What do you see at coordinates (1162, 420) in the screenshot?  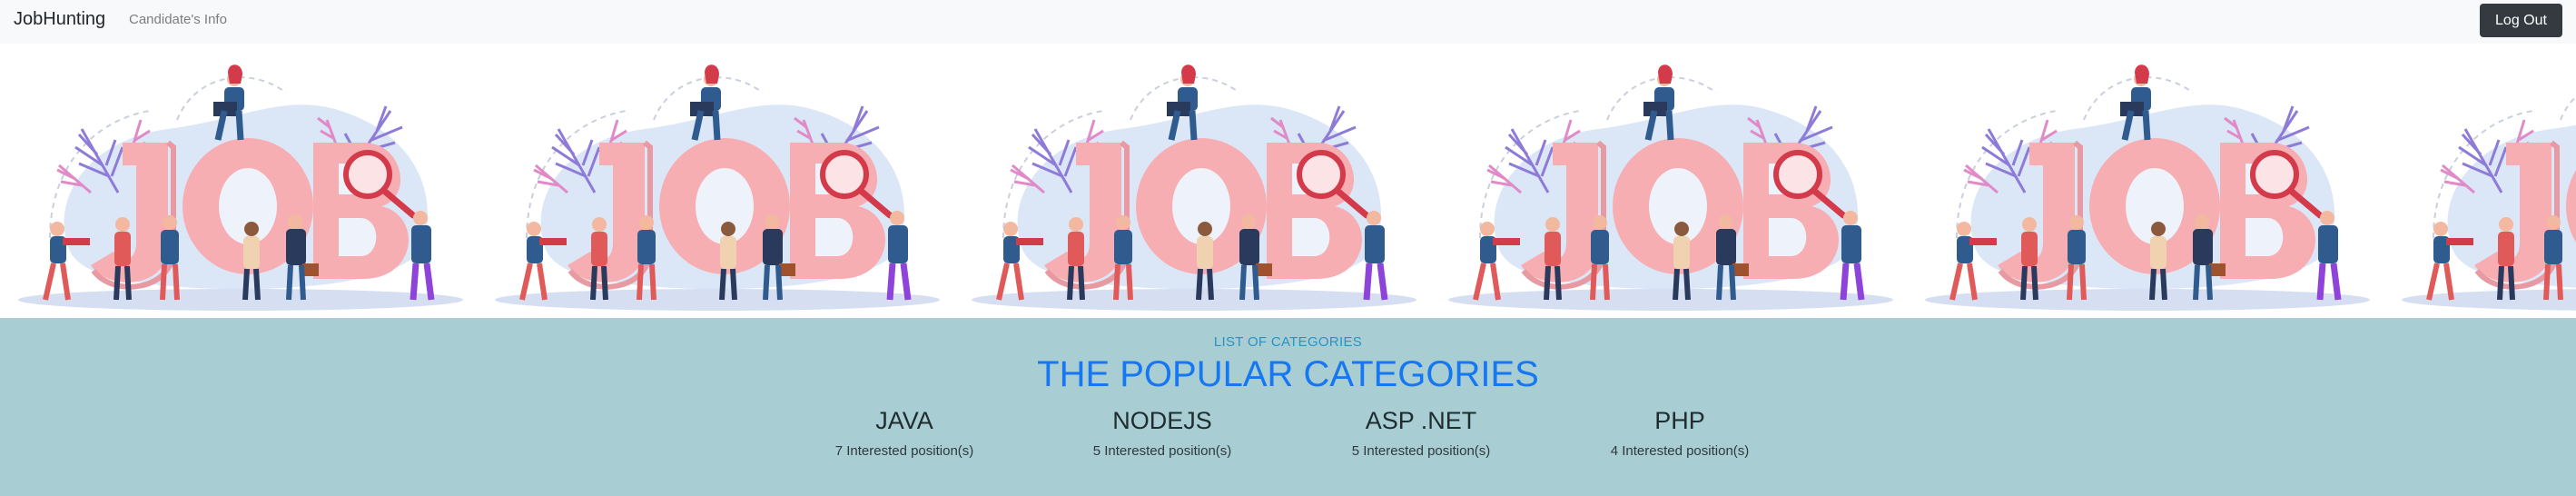 I see `category-name: NODEJS` at bounding box center [1162, 420].